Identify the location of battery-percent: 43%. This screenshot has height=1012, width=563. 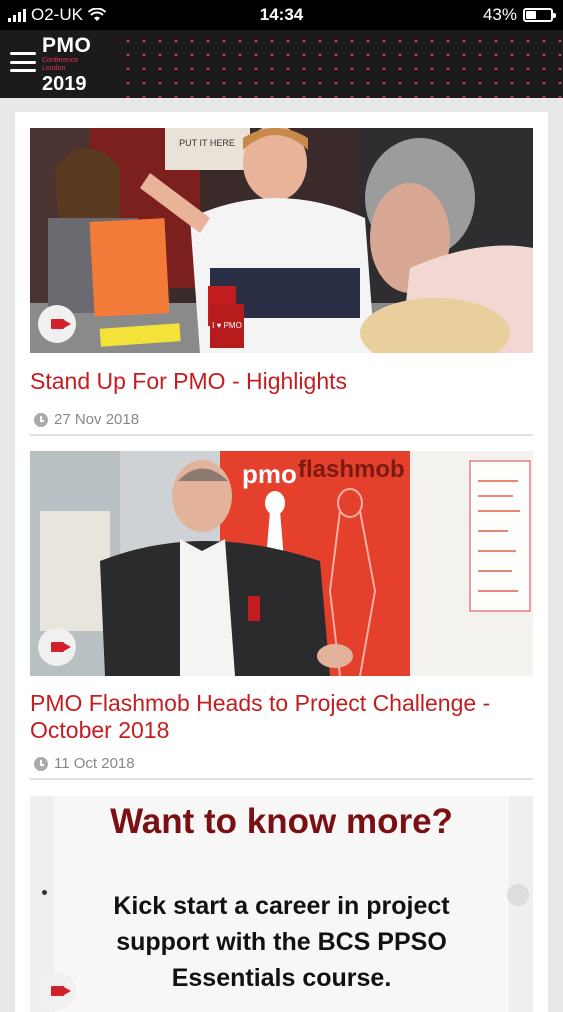
(499, 14).